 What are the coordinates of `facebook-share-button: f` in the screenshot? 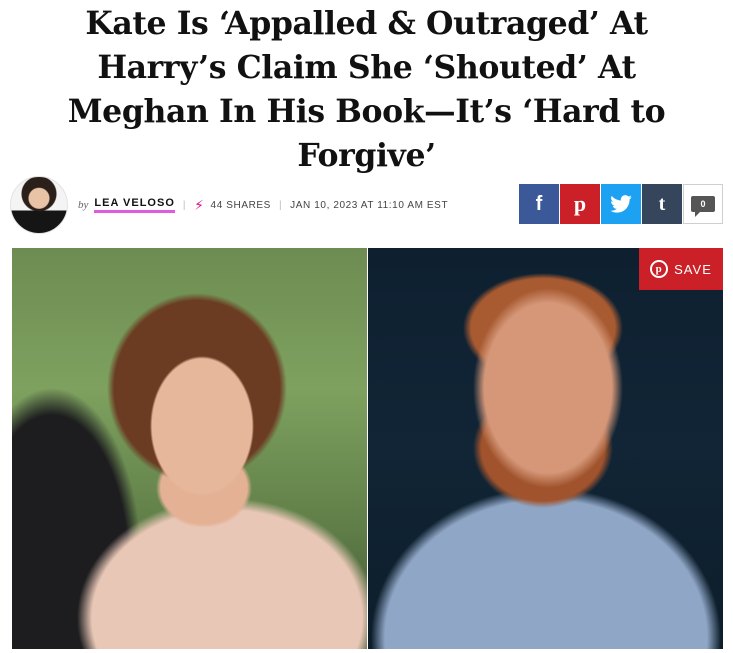 It's located at (539, 204).